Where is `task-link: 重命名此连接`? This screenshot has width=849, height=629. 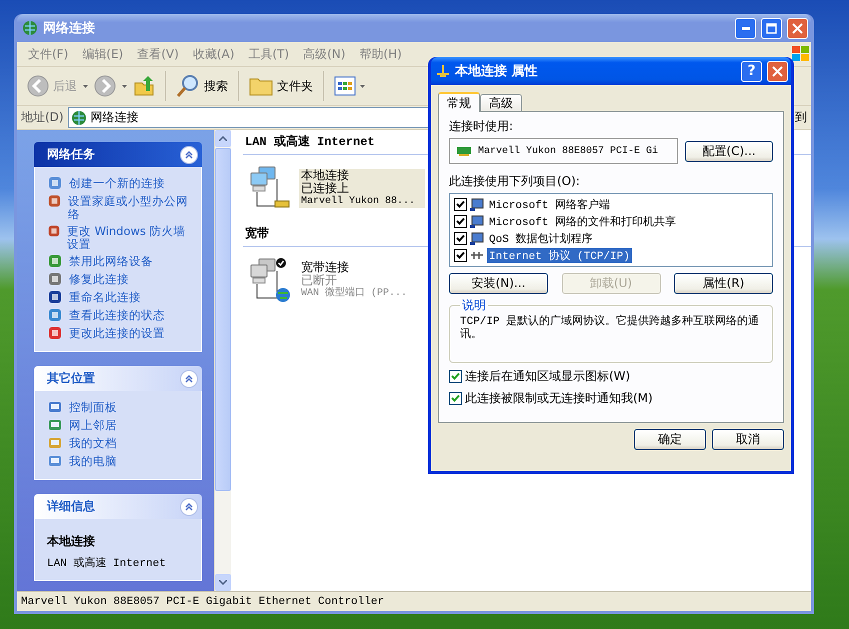
task-link: 重命名此连接 is located at coordinates (105, 296).